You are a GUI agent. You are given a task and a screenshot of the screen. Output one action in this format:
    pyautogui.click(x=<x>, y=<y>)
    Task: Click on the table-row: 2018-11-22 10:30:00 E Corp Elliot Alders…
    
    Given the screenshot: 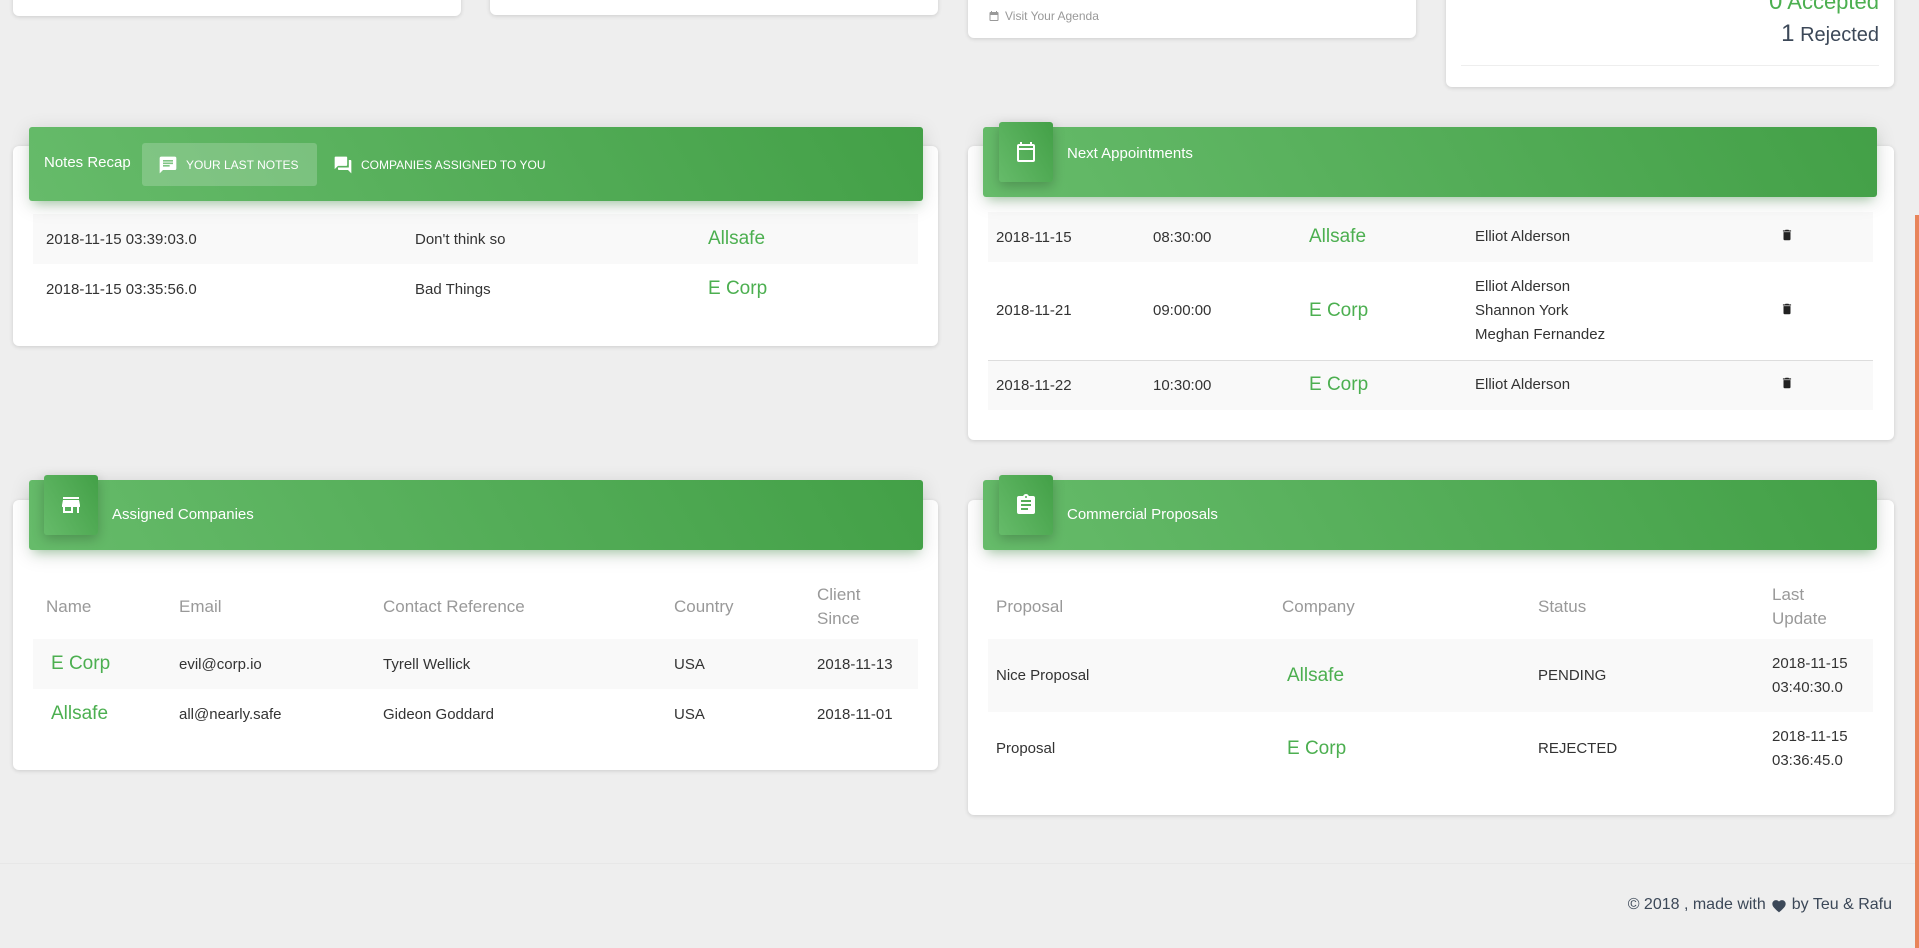 What is the action you would take?
    pyautogui.click(x=1430, y=385)
    